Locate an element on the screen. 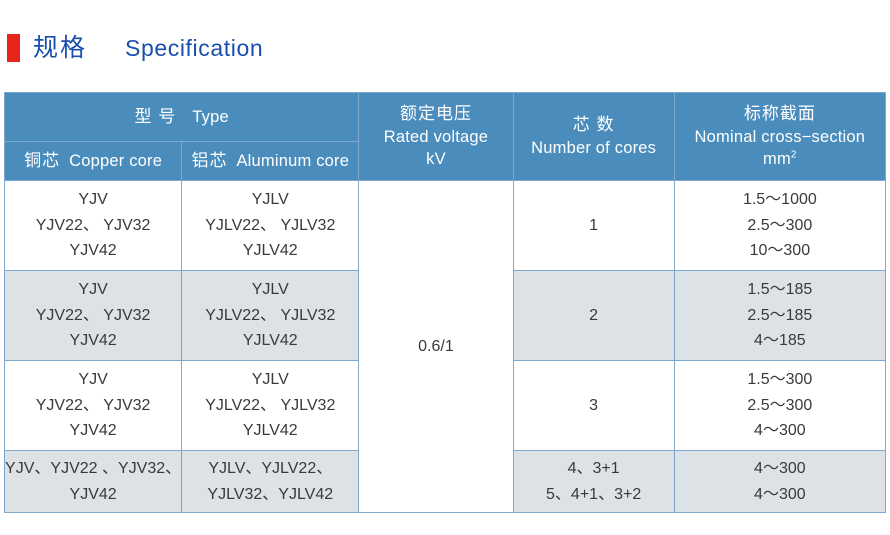  unit-exponent: 2 is located at coordinates (793, 155).